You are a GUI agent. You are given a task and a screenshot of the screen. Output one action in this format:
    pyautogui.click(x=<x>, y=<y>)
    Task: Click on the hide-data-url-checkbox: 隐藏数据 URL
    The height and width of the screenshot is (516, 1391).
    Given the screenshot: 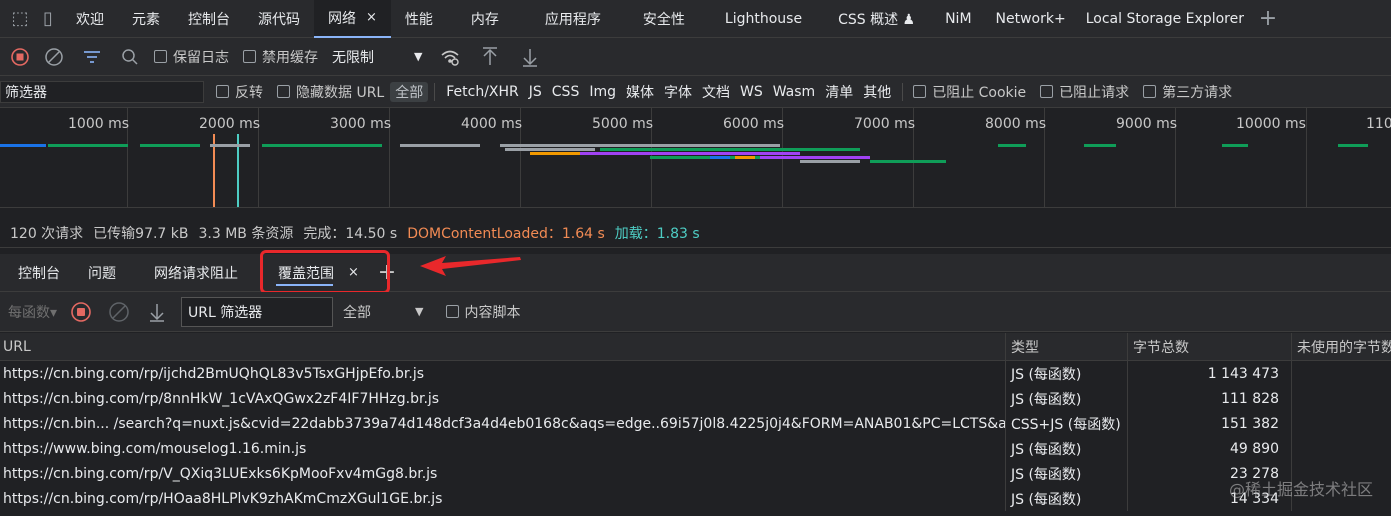 What is the action you would take?
    pyautogui.click(x=330, y=92)
    